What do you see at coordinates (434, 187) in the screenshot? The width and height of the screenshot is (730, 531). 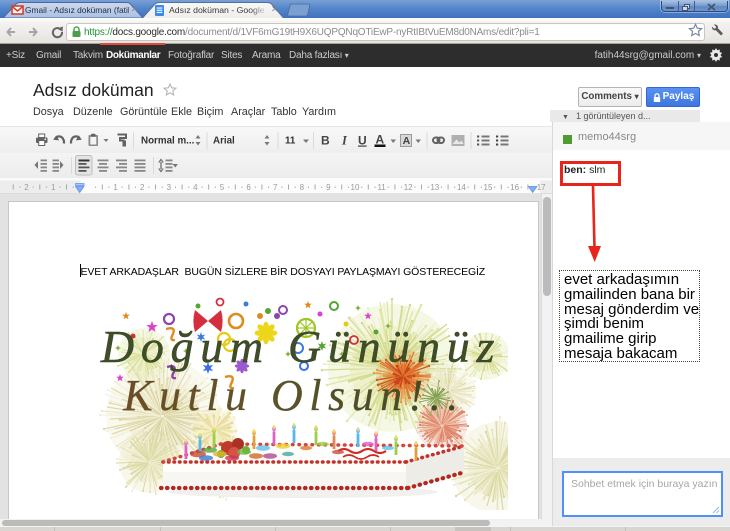 I see `svg-text: 13` at bounding box center [434, 187].